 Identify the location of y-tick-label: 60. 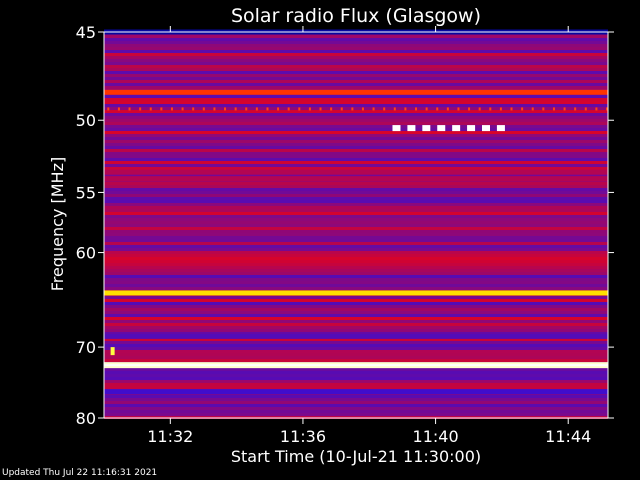
(86, 253).